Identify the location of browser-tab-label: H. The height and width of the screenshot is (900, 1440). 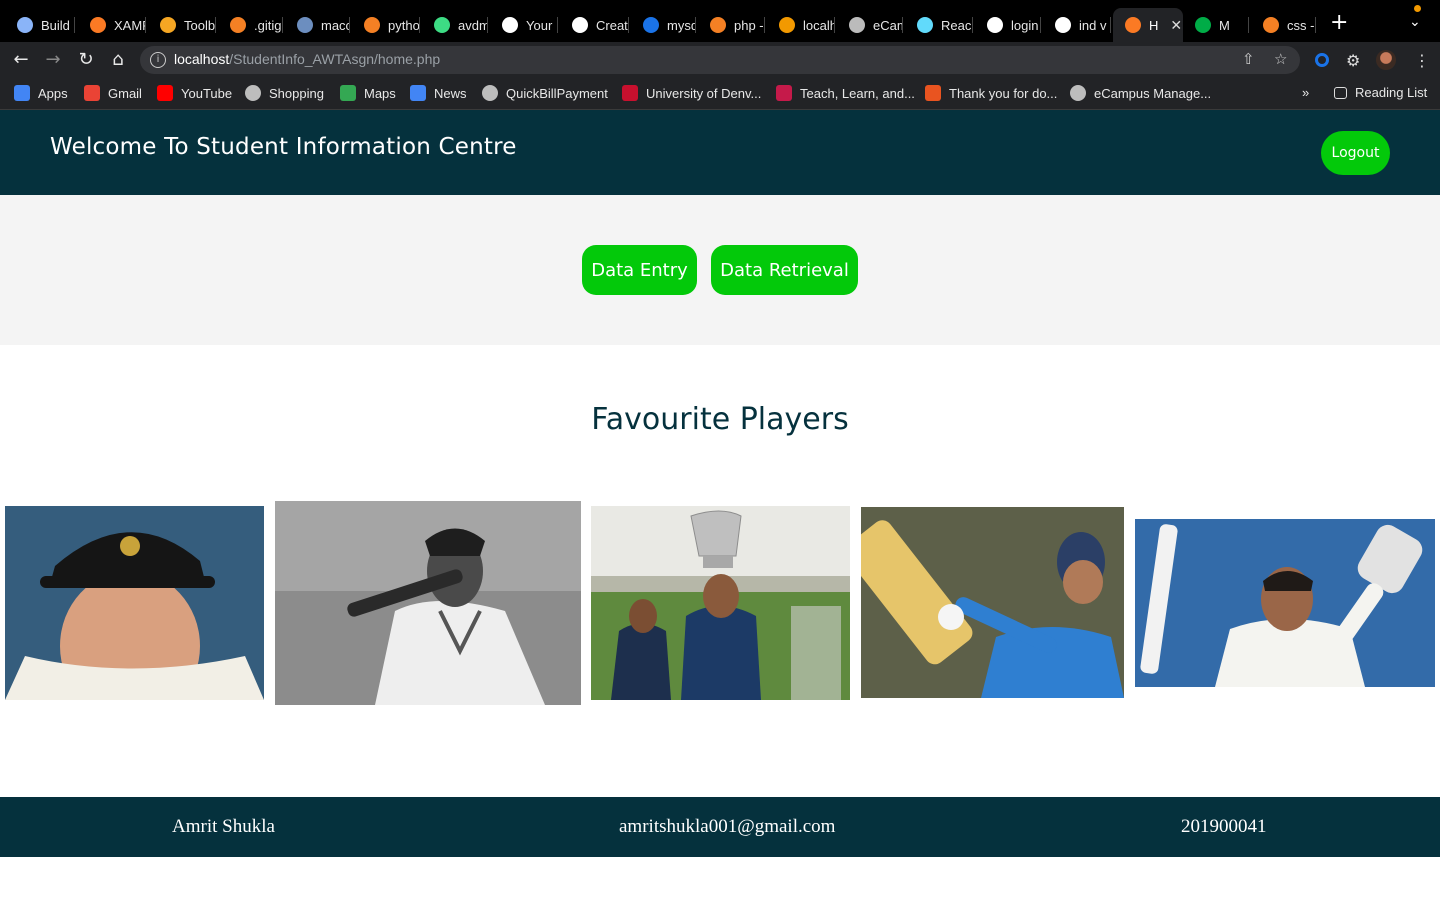
(1154, 25).